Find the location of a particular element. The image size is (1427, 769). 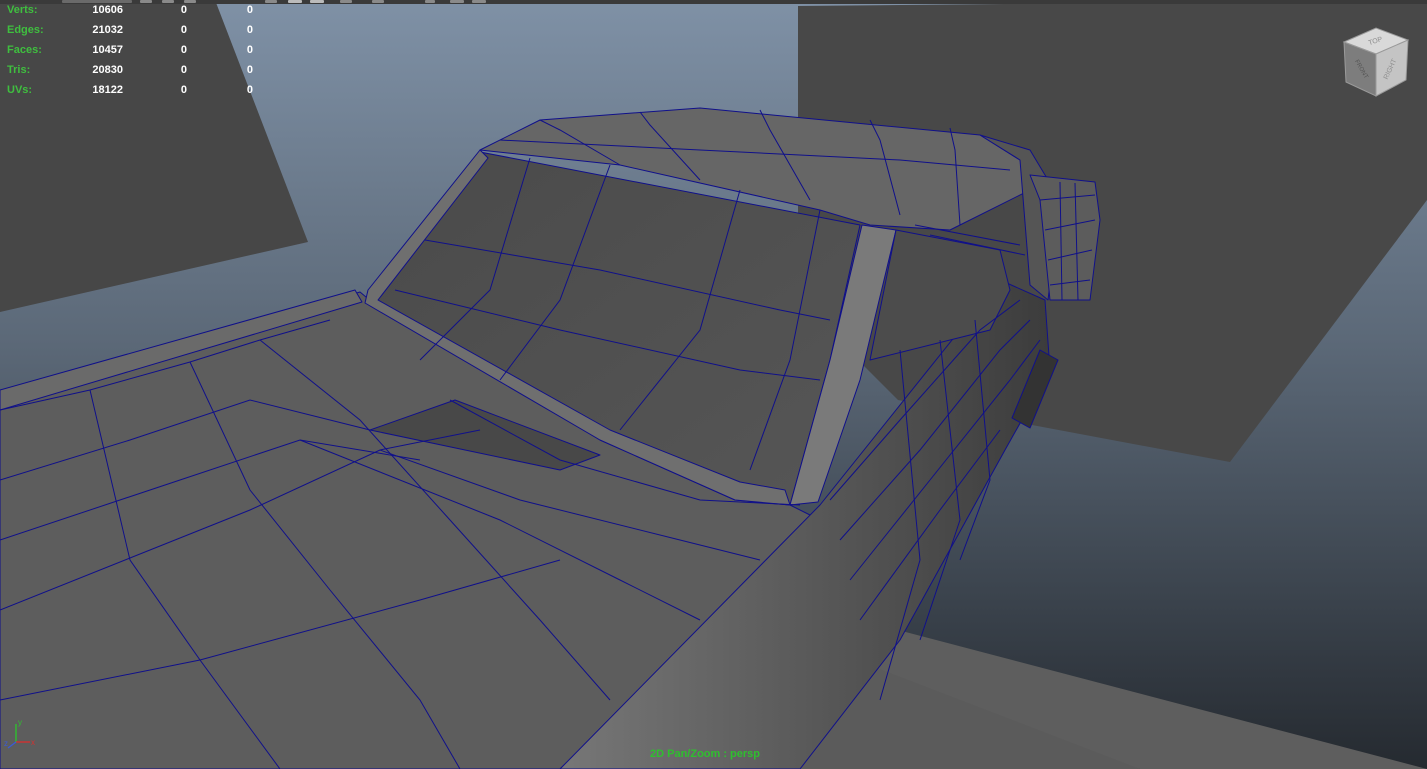

axis-y-label: y is located at coordinates (20, 722).